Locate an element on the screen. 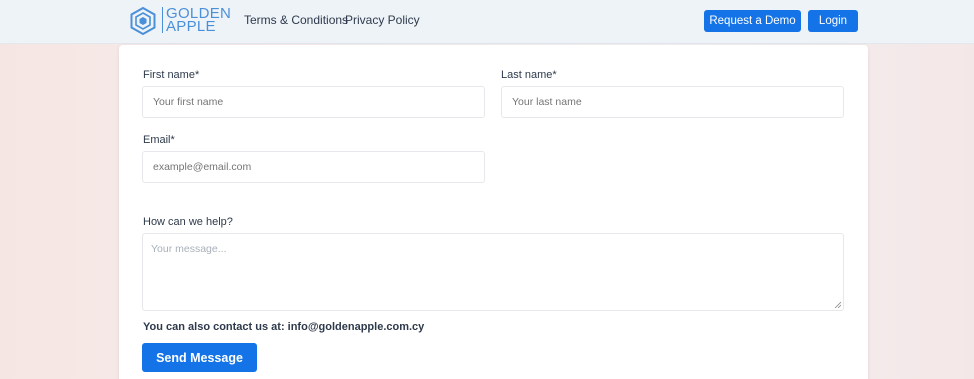  logo-wordmark: GOLDEN APPLE is located at coordinates (196, 20).